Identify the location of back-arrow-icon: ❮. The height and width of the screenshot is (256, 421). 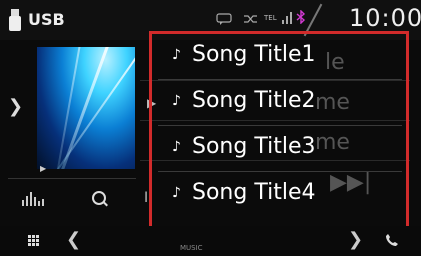
(73, 239).